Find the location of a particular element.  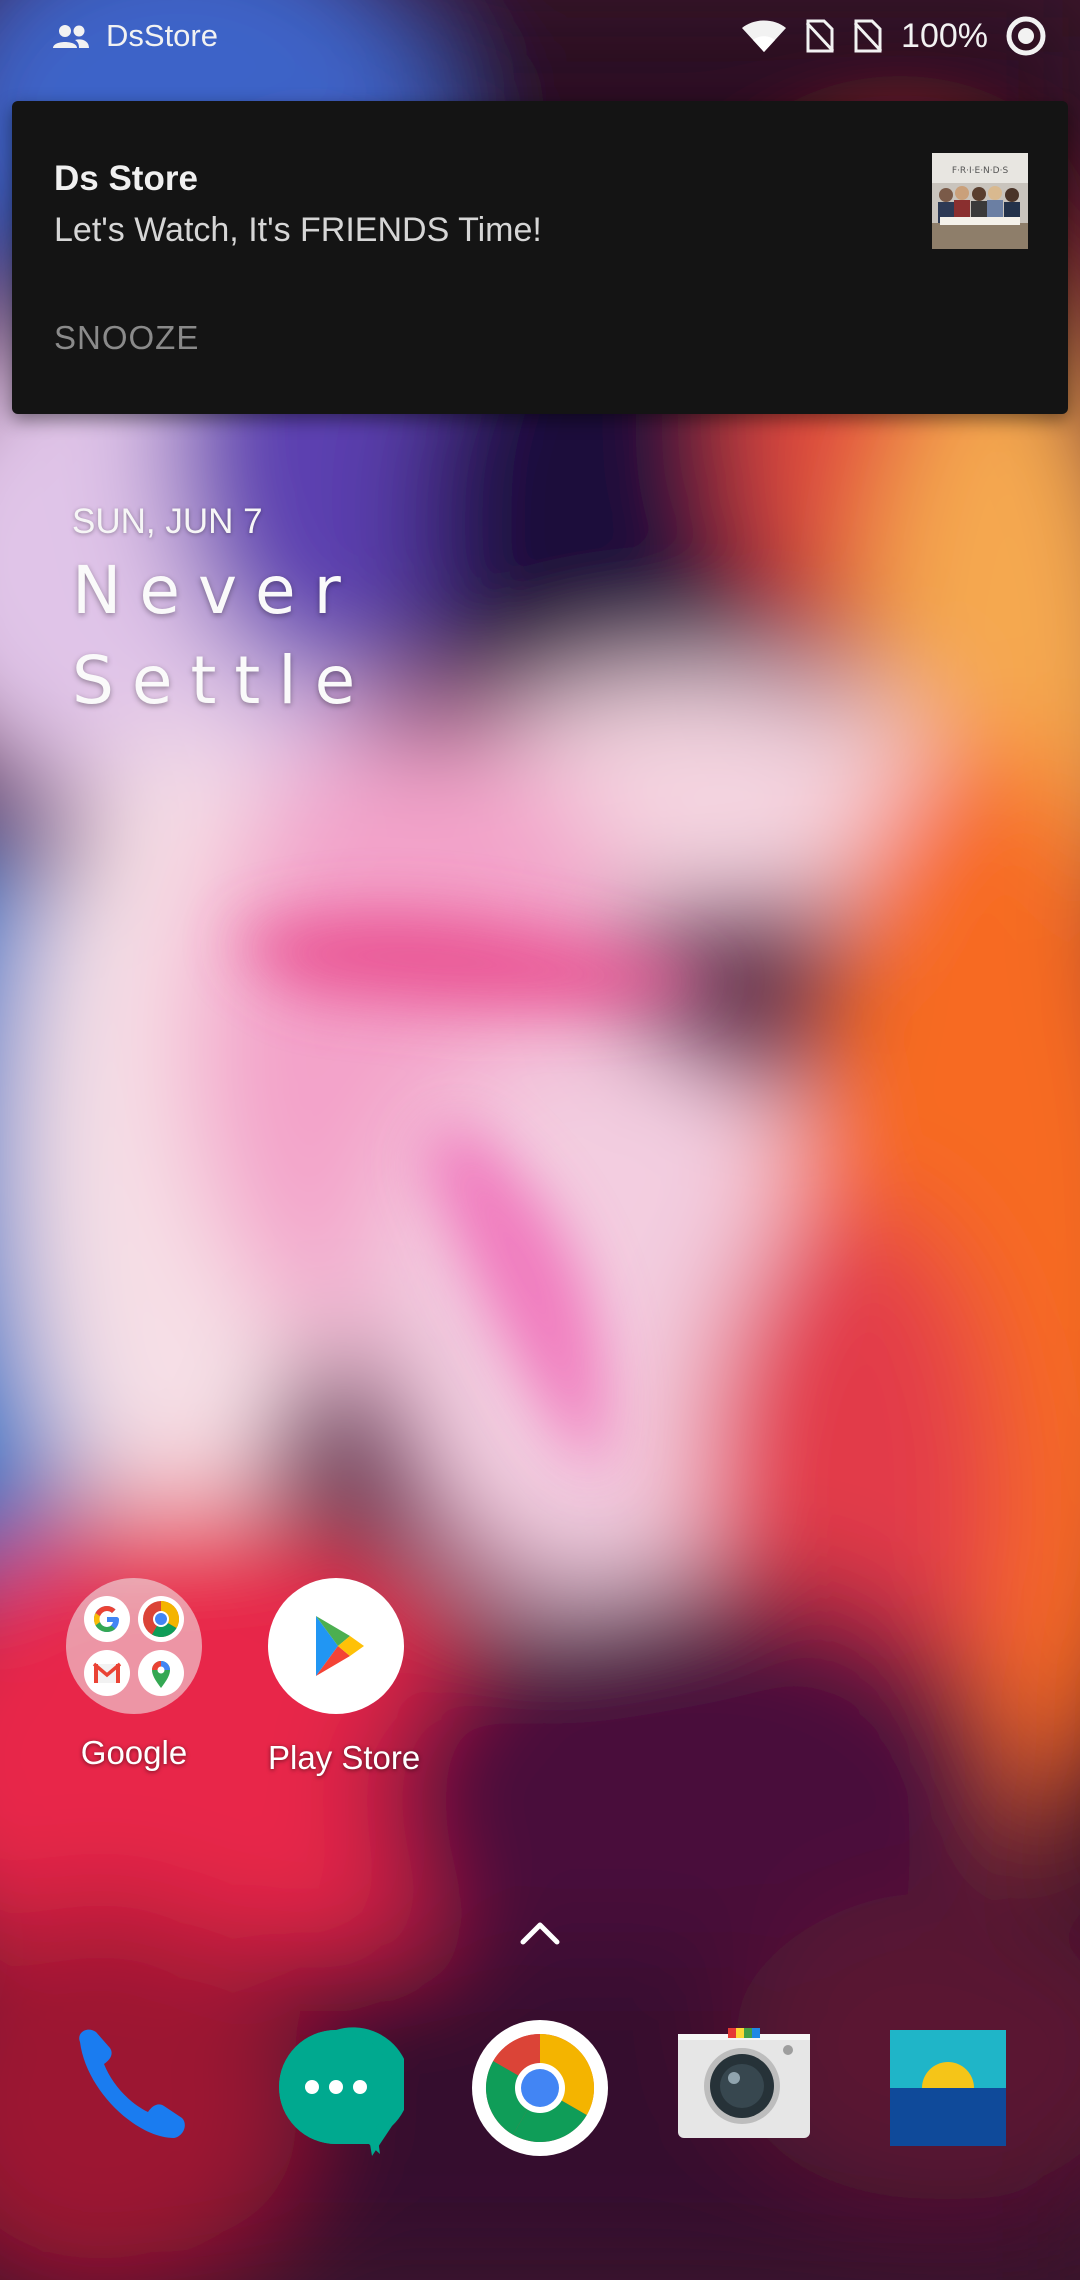

play-store-icon is located at coordinates (336, 1646).